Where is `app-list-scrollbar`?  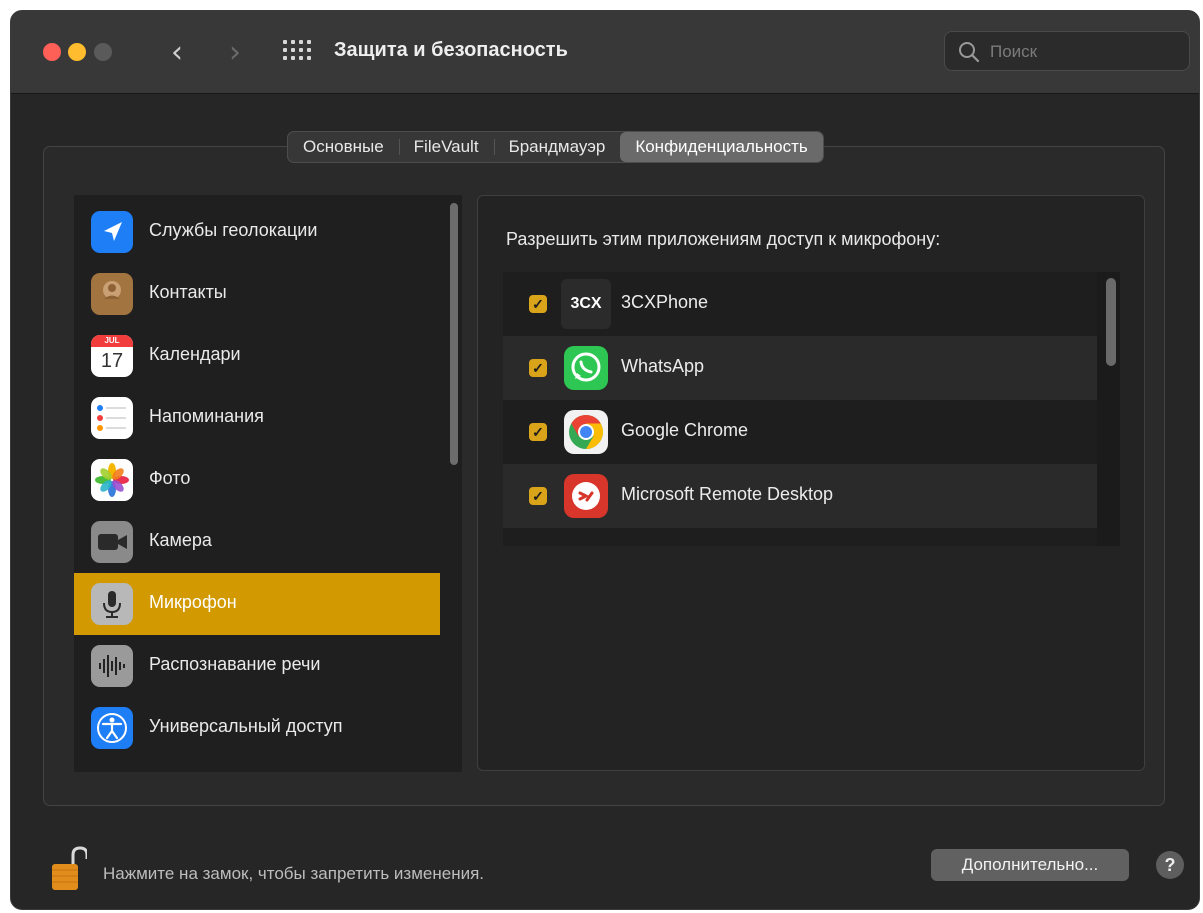 app-list-scrollbar is located at coordinates (1111, 322).